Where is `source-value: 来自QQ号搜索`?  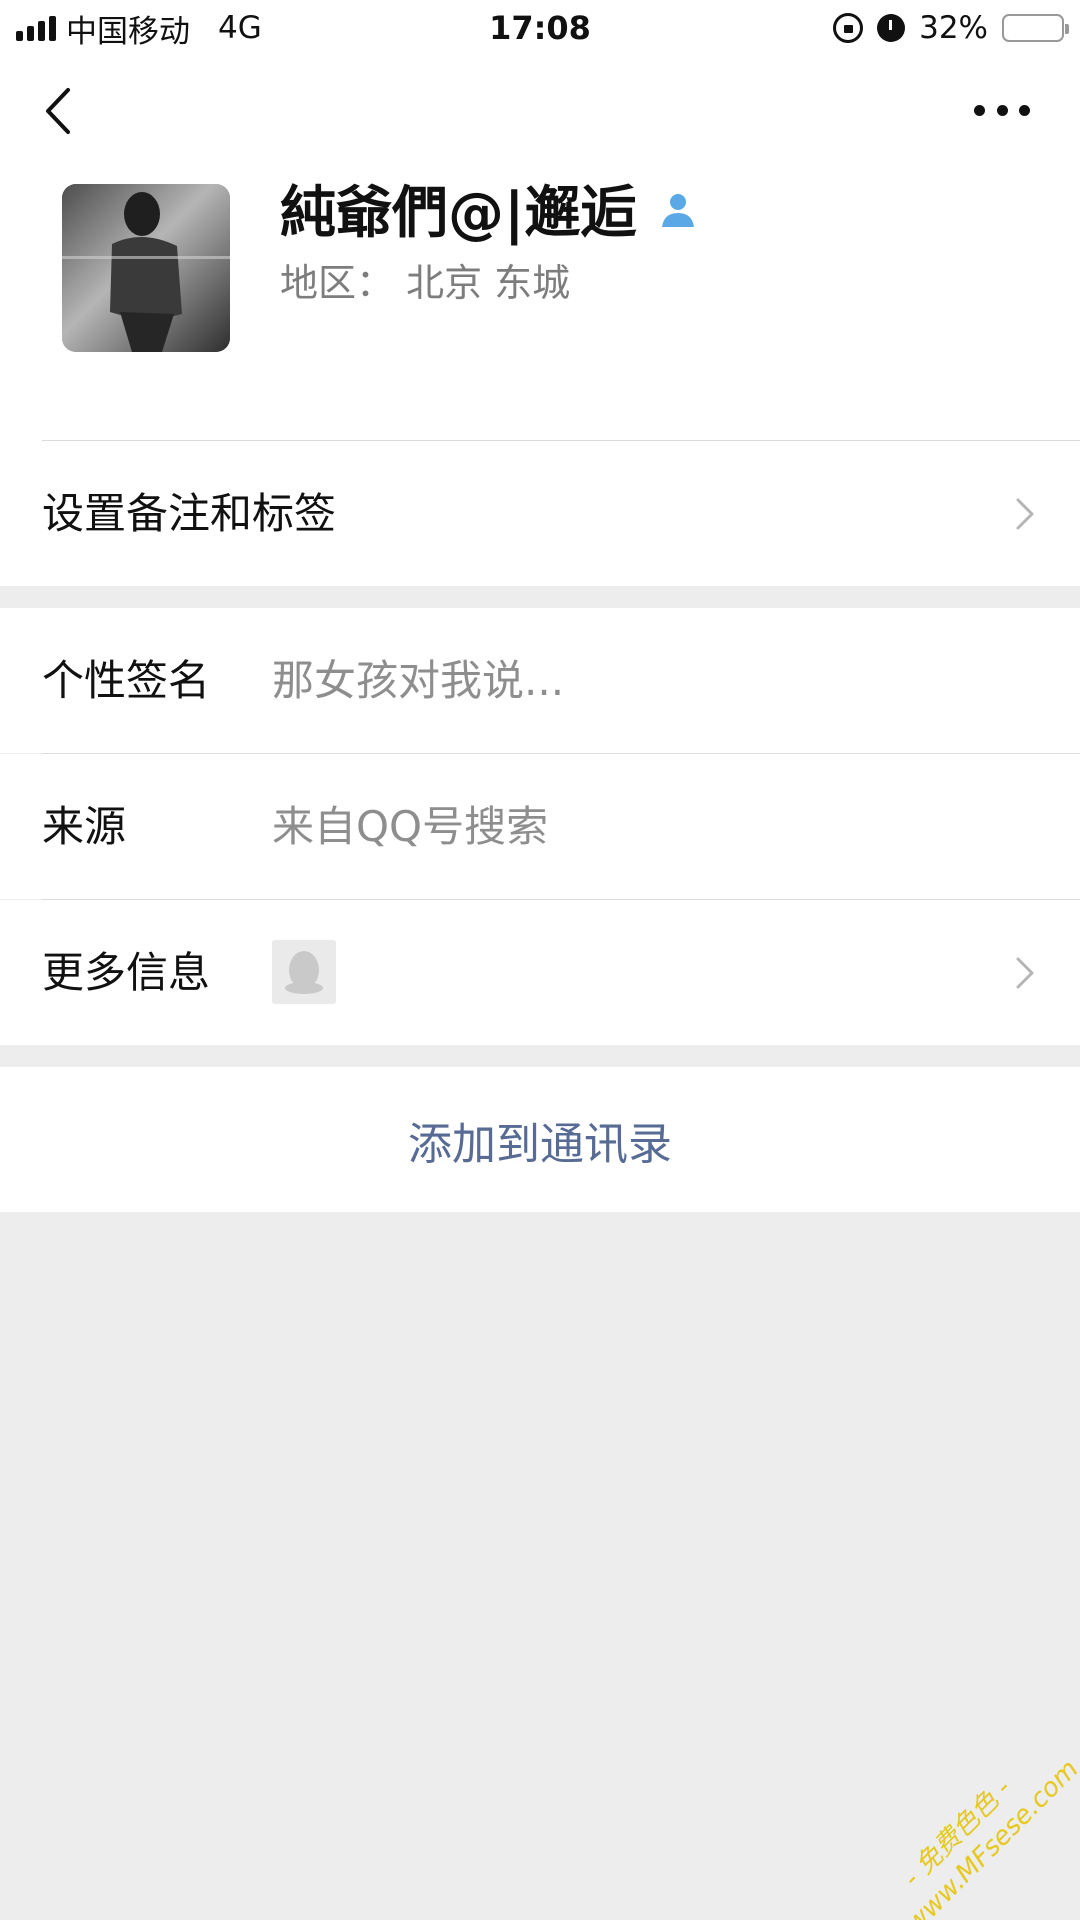
source-value: 来自QQ号搜索 is located at coordinates (410, 826).